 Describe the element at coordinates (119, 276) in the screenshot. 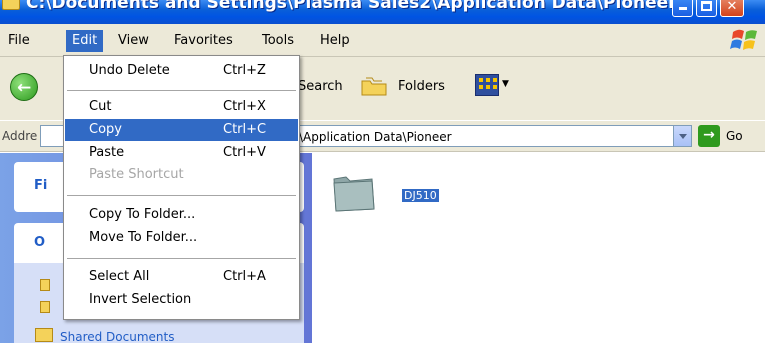

I see `menu-item-label: Select All` at that location.